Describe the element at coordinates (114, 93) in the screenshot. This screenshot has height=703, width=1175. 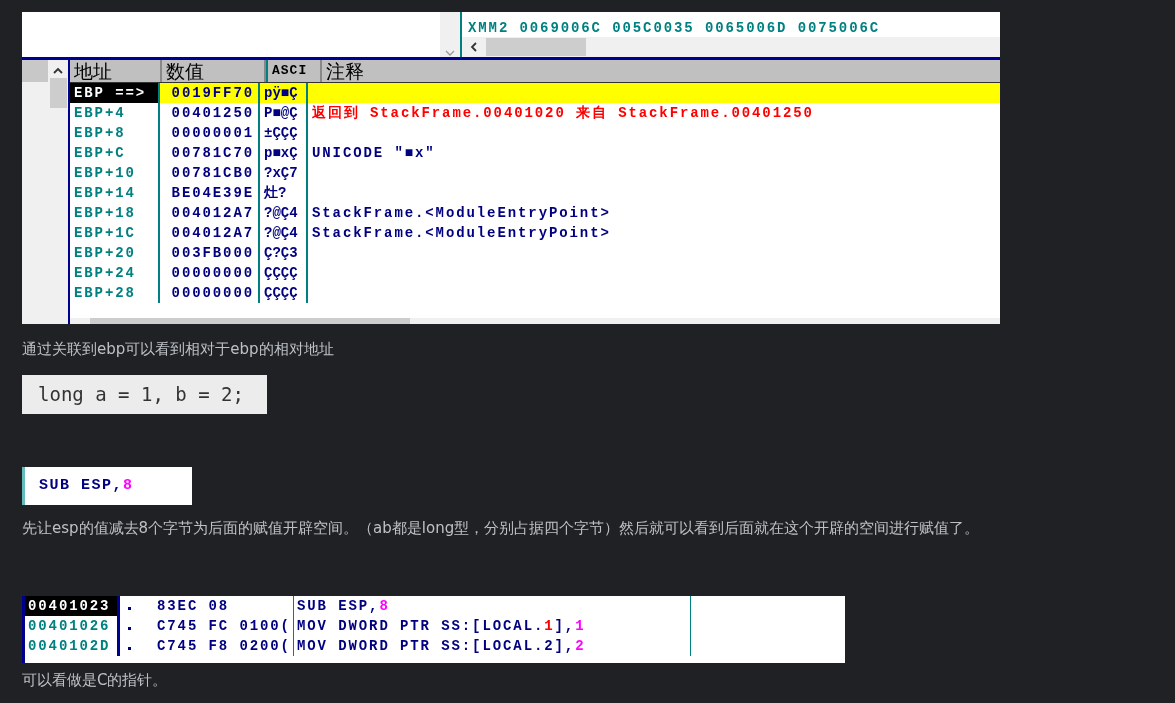
I see `address-cell: EBP ==>` at that location.